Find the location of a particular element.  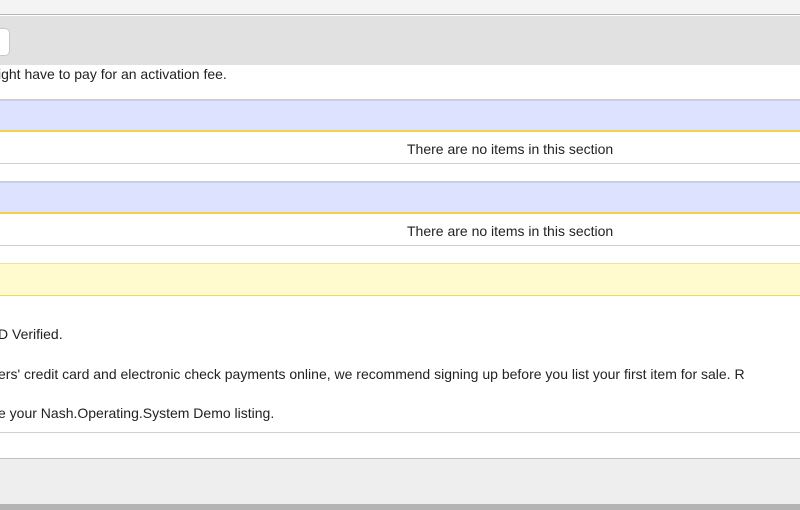

section-2-body: There are no items in this section is located at coordinates (400, 231).